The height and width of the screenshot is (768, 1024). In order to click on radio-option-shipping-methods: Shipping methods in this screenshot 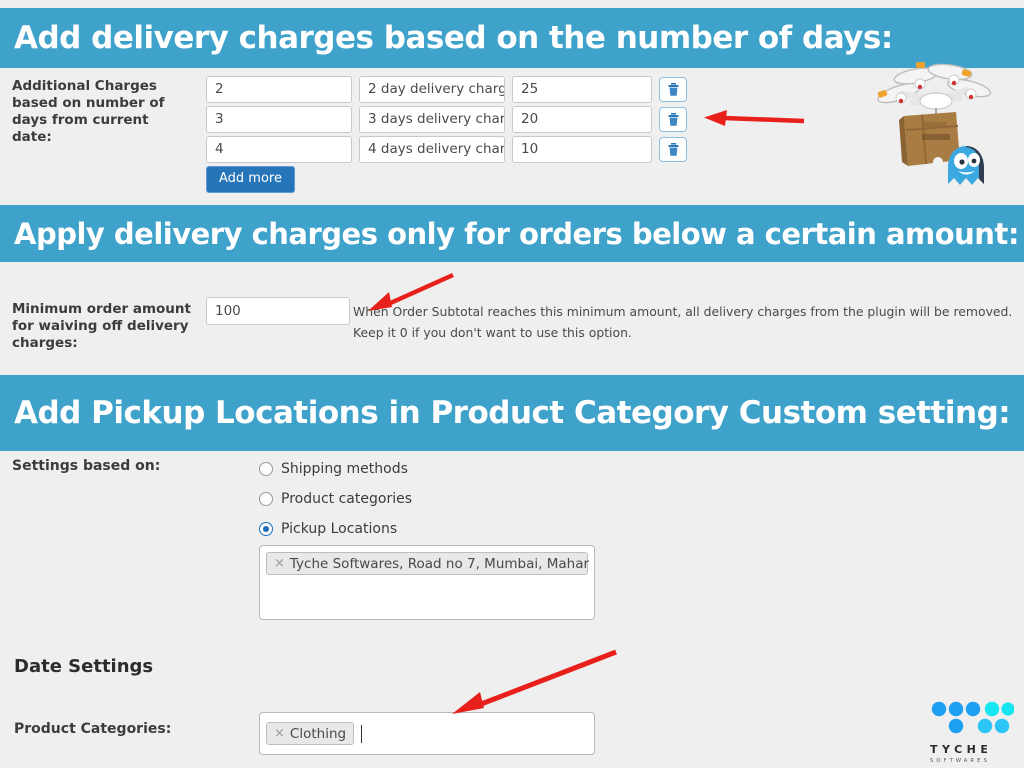, I will do `click(333, 469)`.